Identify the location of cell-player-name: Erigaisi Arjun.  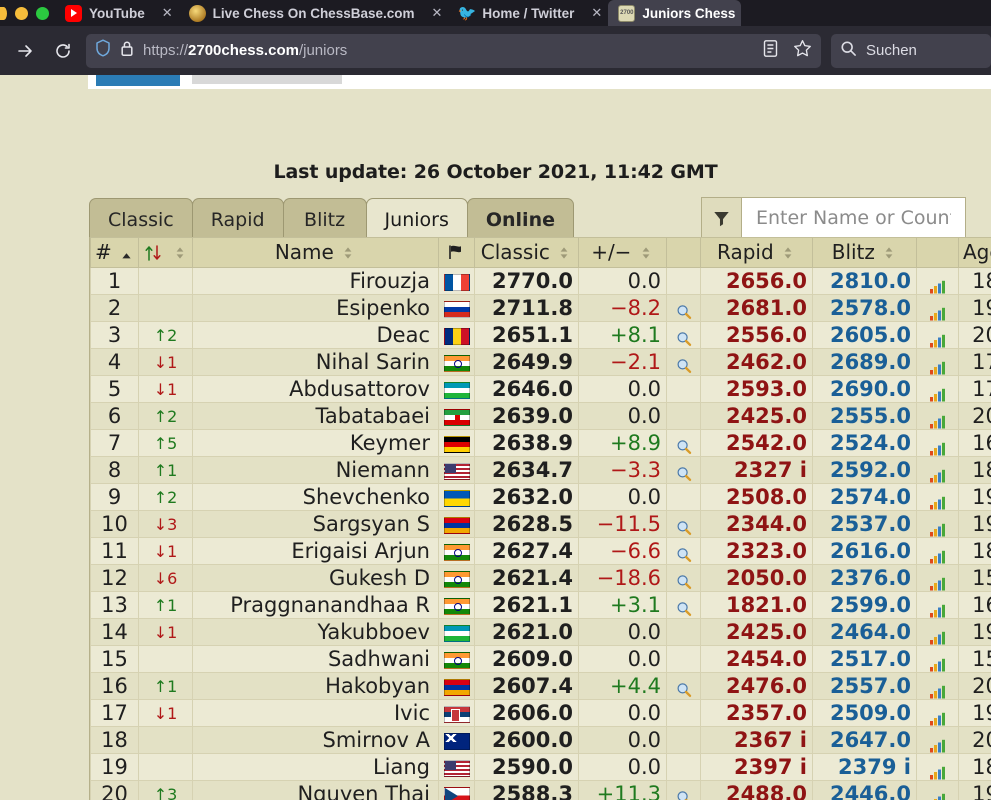
(315, 551).